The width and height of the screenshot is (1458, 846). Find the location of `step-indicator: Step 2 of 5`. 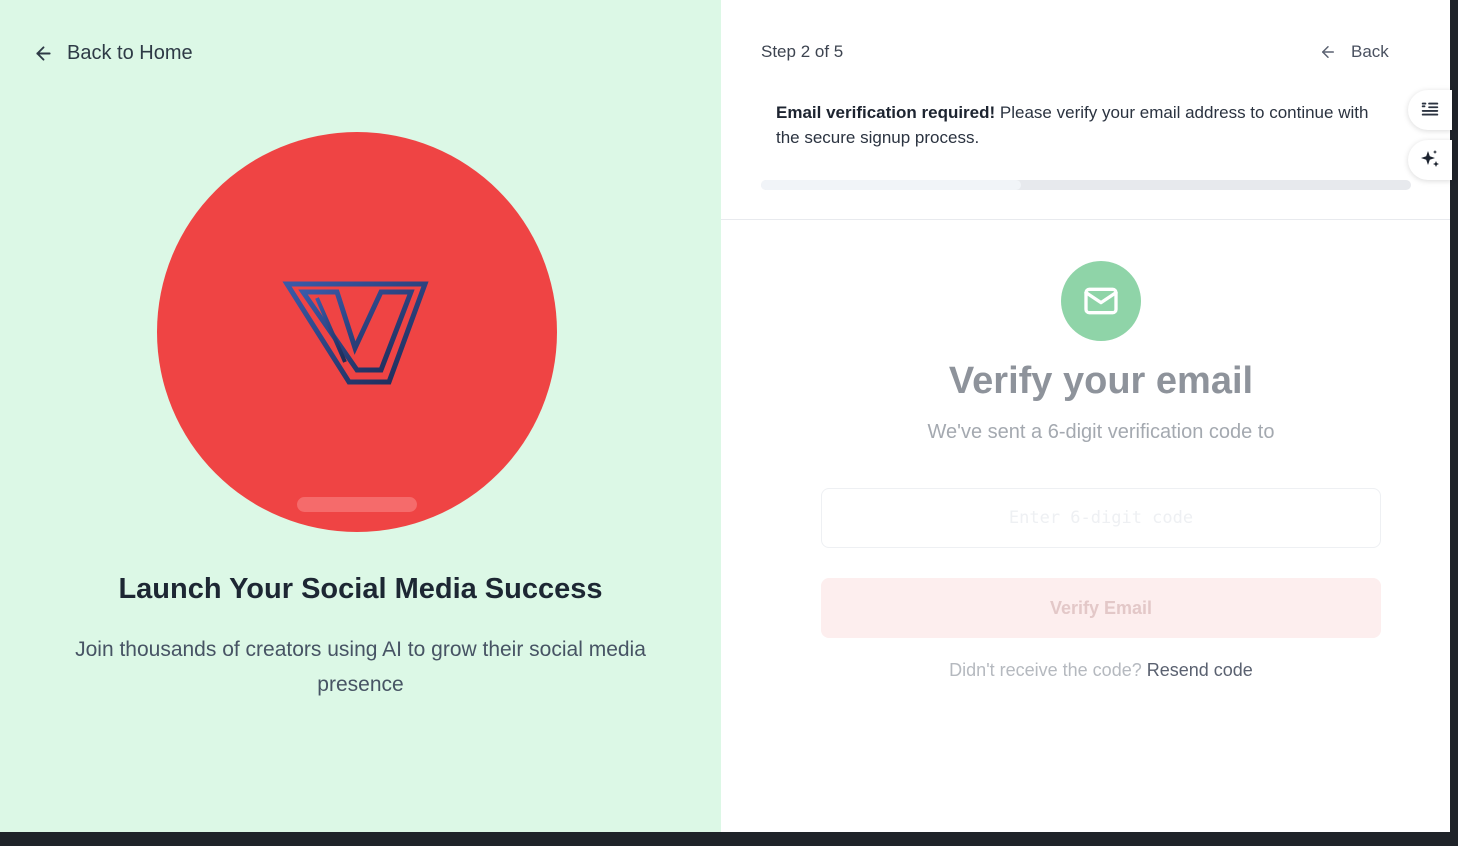

step-indicator: Step 2 of 5 is located at coordinates (802, 51).